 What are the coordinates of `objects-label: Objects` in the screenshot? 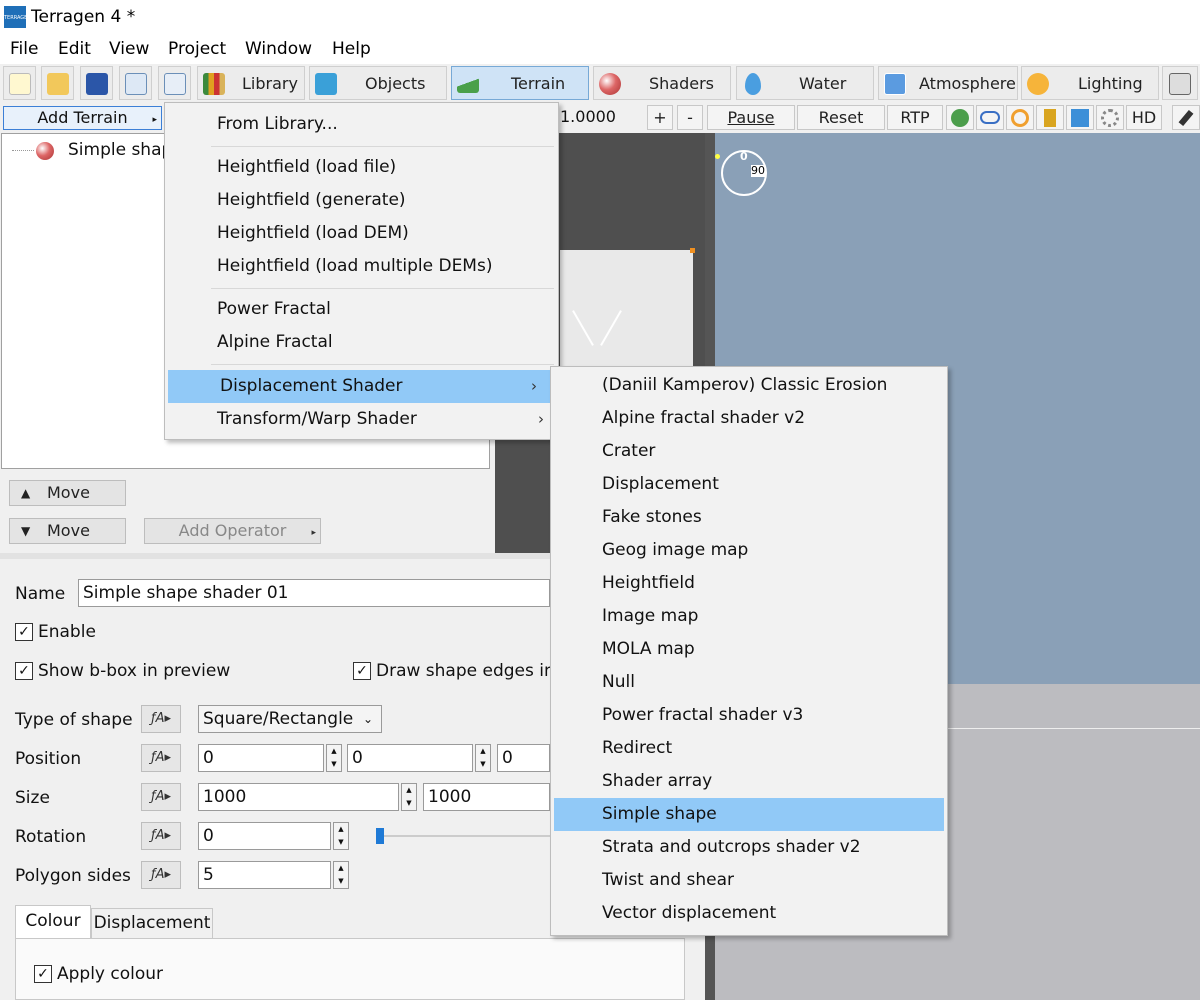 It's located at (395, 83).